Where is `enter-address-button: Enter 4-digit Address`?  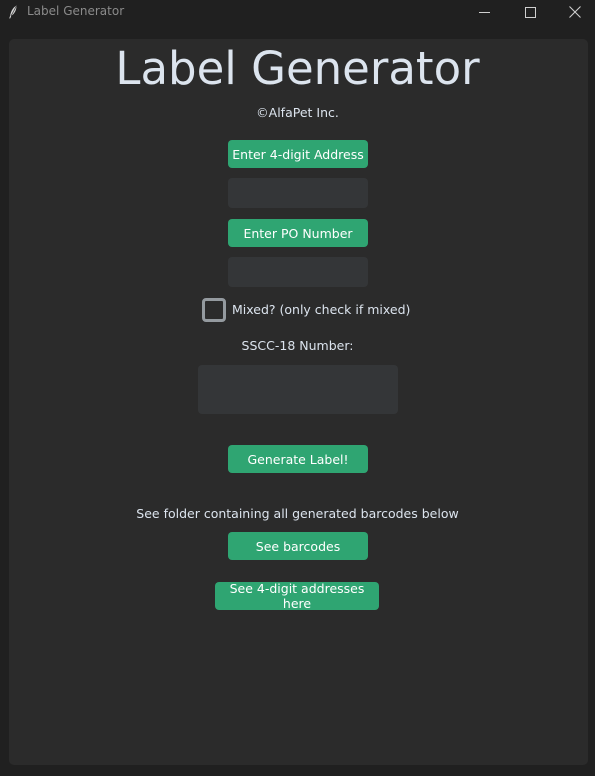
enter-address-button: Enter 4-digit Address is located at coordinates (298, 154).